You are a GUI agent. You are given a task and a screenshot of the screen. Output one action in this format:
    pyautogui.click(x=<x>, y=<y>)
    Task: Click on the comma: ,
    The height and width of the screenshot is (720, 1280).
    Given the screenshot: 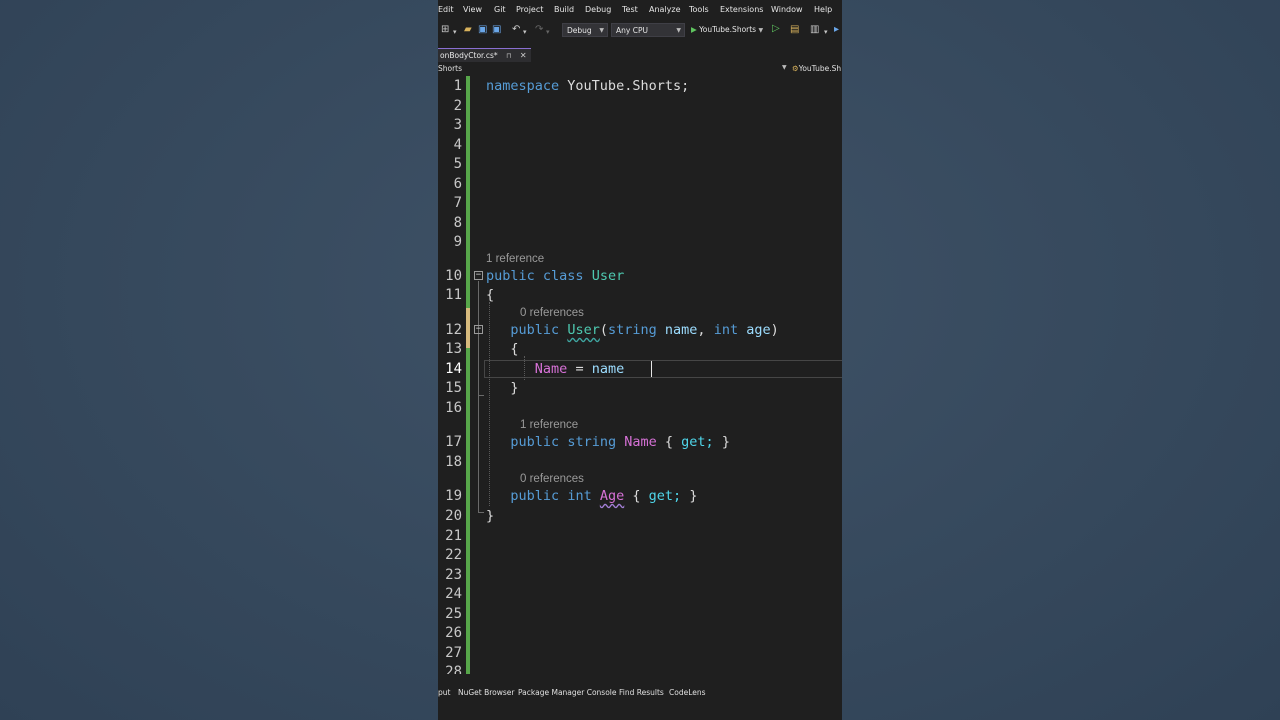 What is the action you would take?
    pyautogui.click(x=701, y=330)
    